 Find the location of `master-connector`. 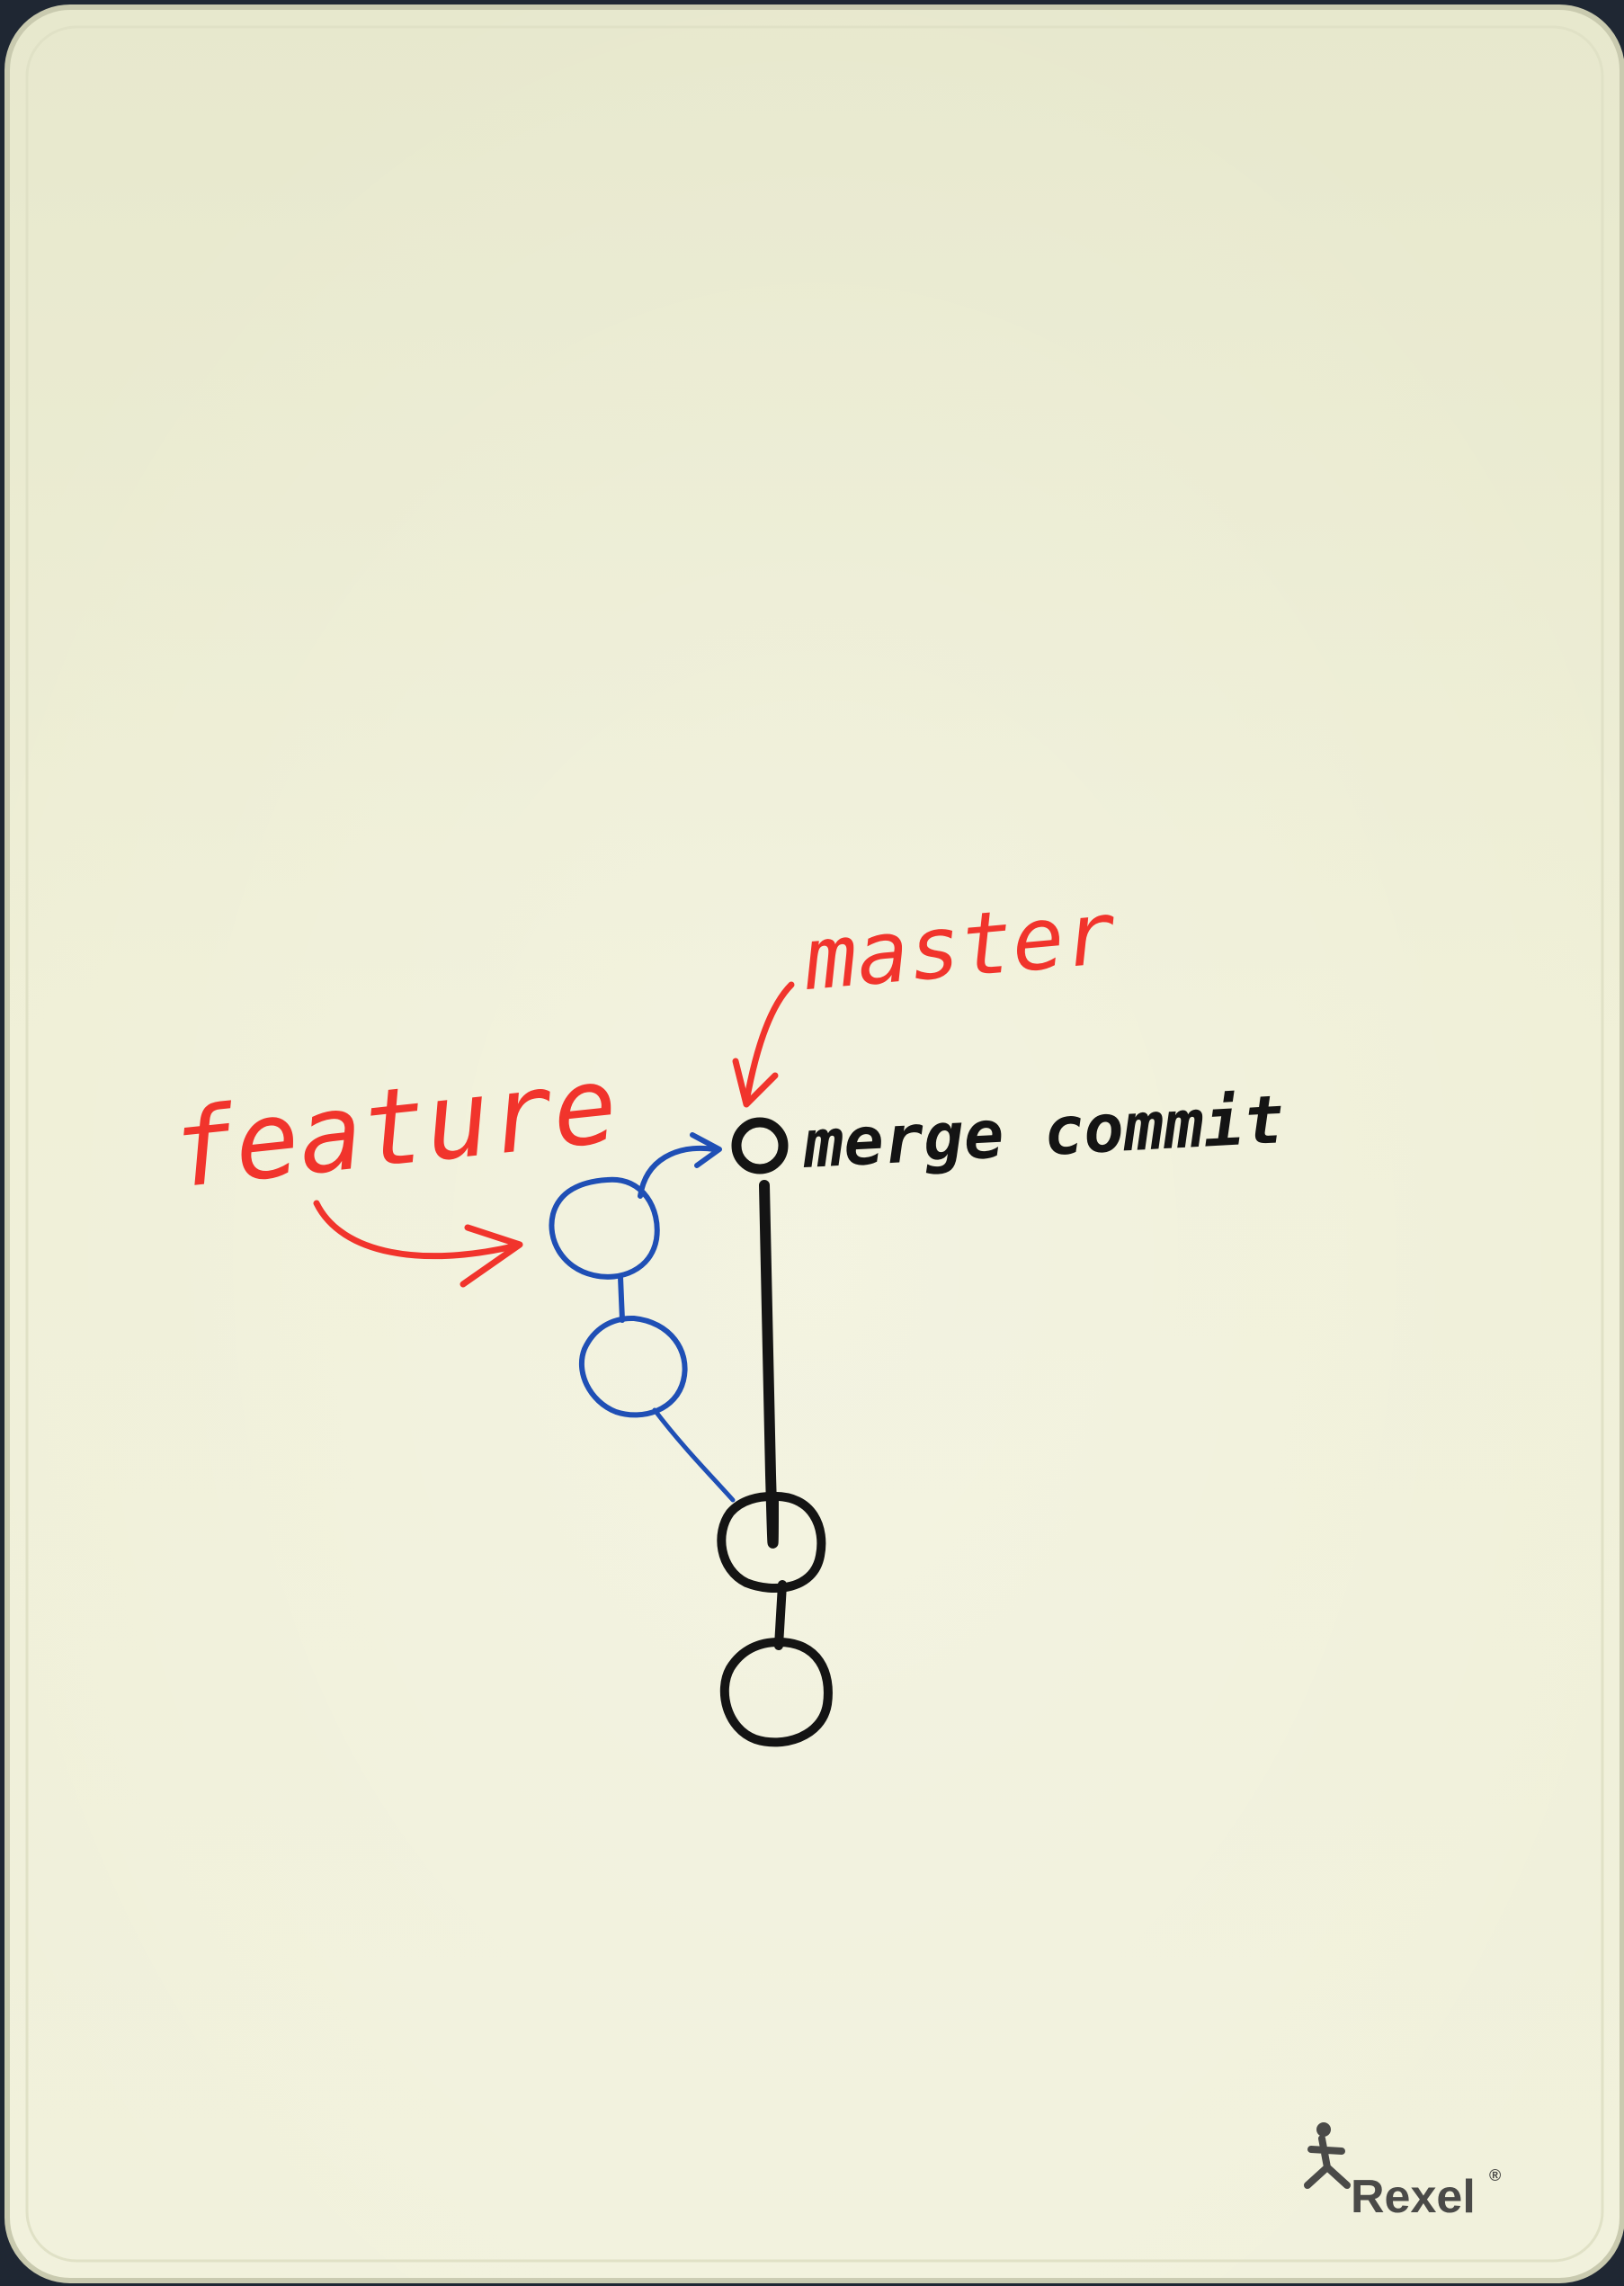

master-connector is located at coordinates (780, 1615).